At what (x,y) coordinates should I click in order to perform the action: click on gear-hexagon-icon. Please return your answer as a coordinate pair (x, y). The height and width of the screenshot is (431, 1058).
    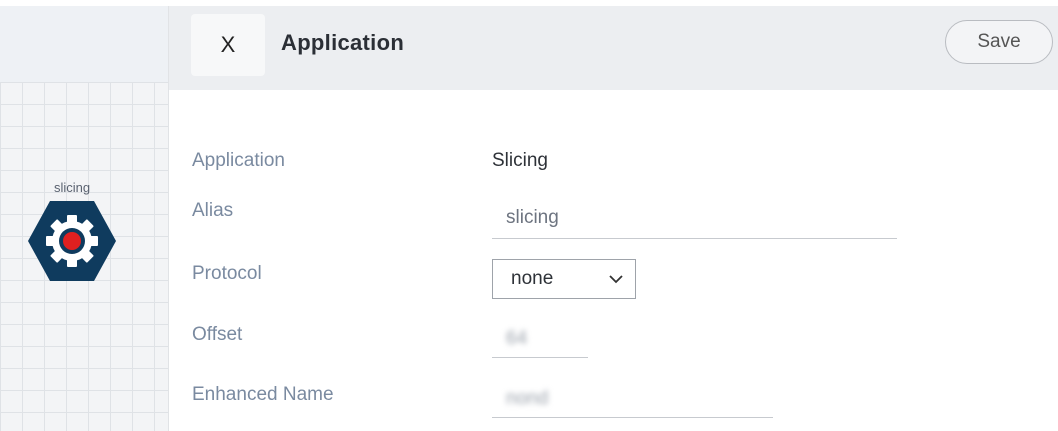
    Looking at the image, I should click on (72, 241).